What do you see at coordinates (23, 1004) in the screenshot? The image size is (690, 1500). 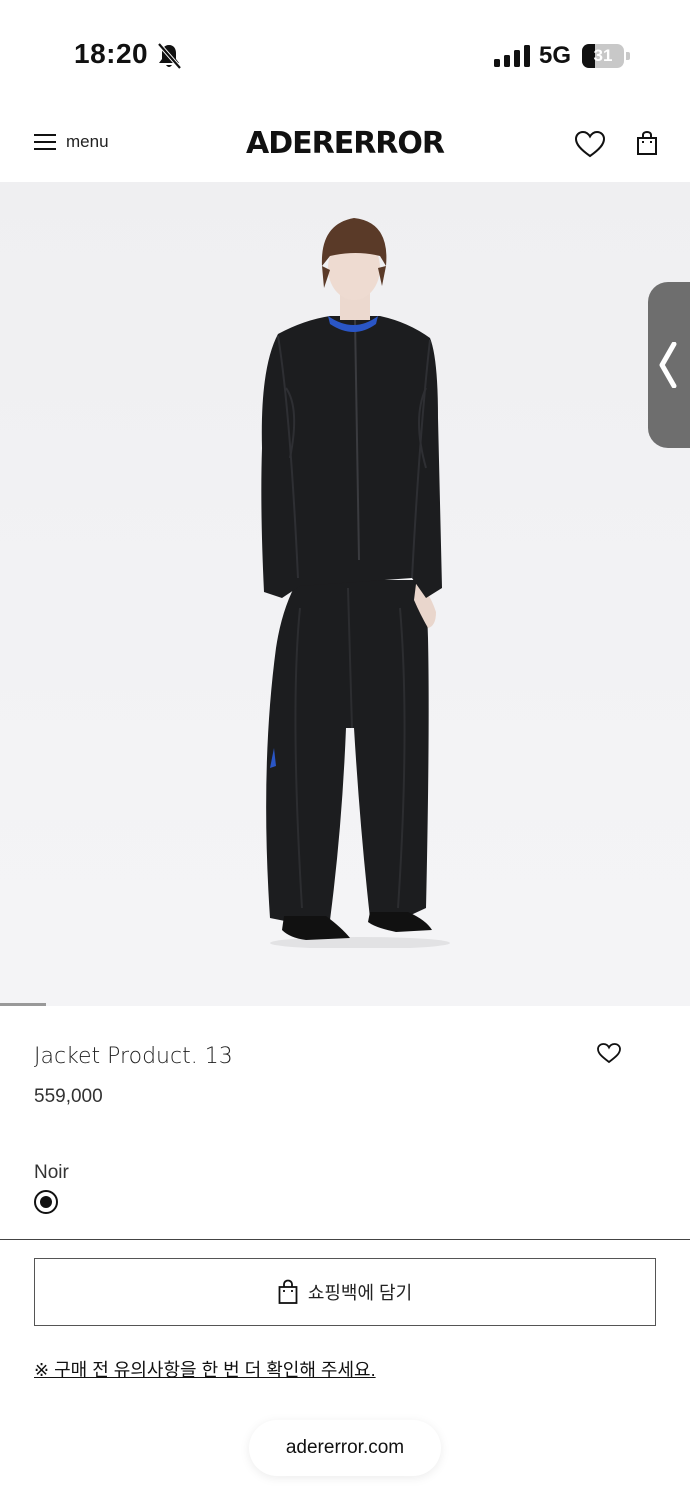 I see `slide-indicator` at bounding box center [23, 1004].